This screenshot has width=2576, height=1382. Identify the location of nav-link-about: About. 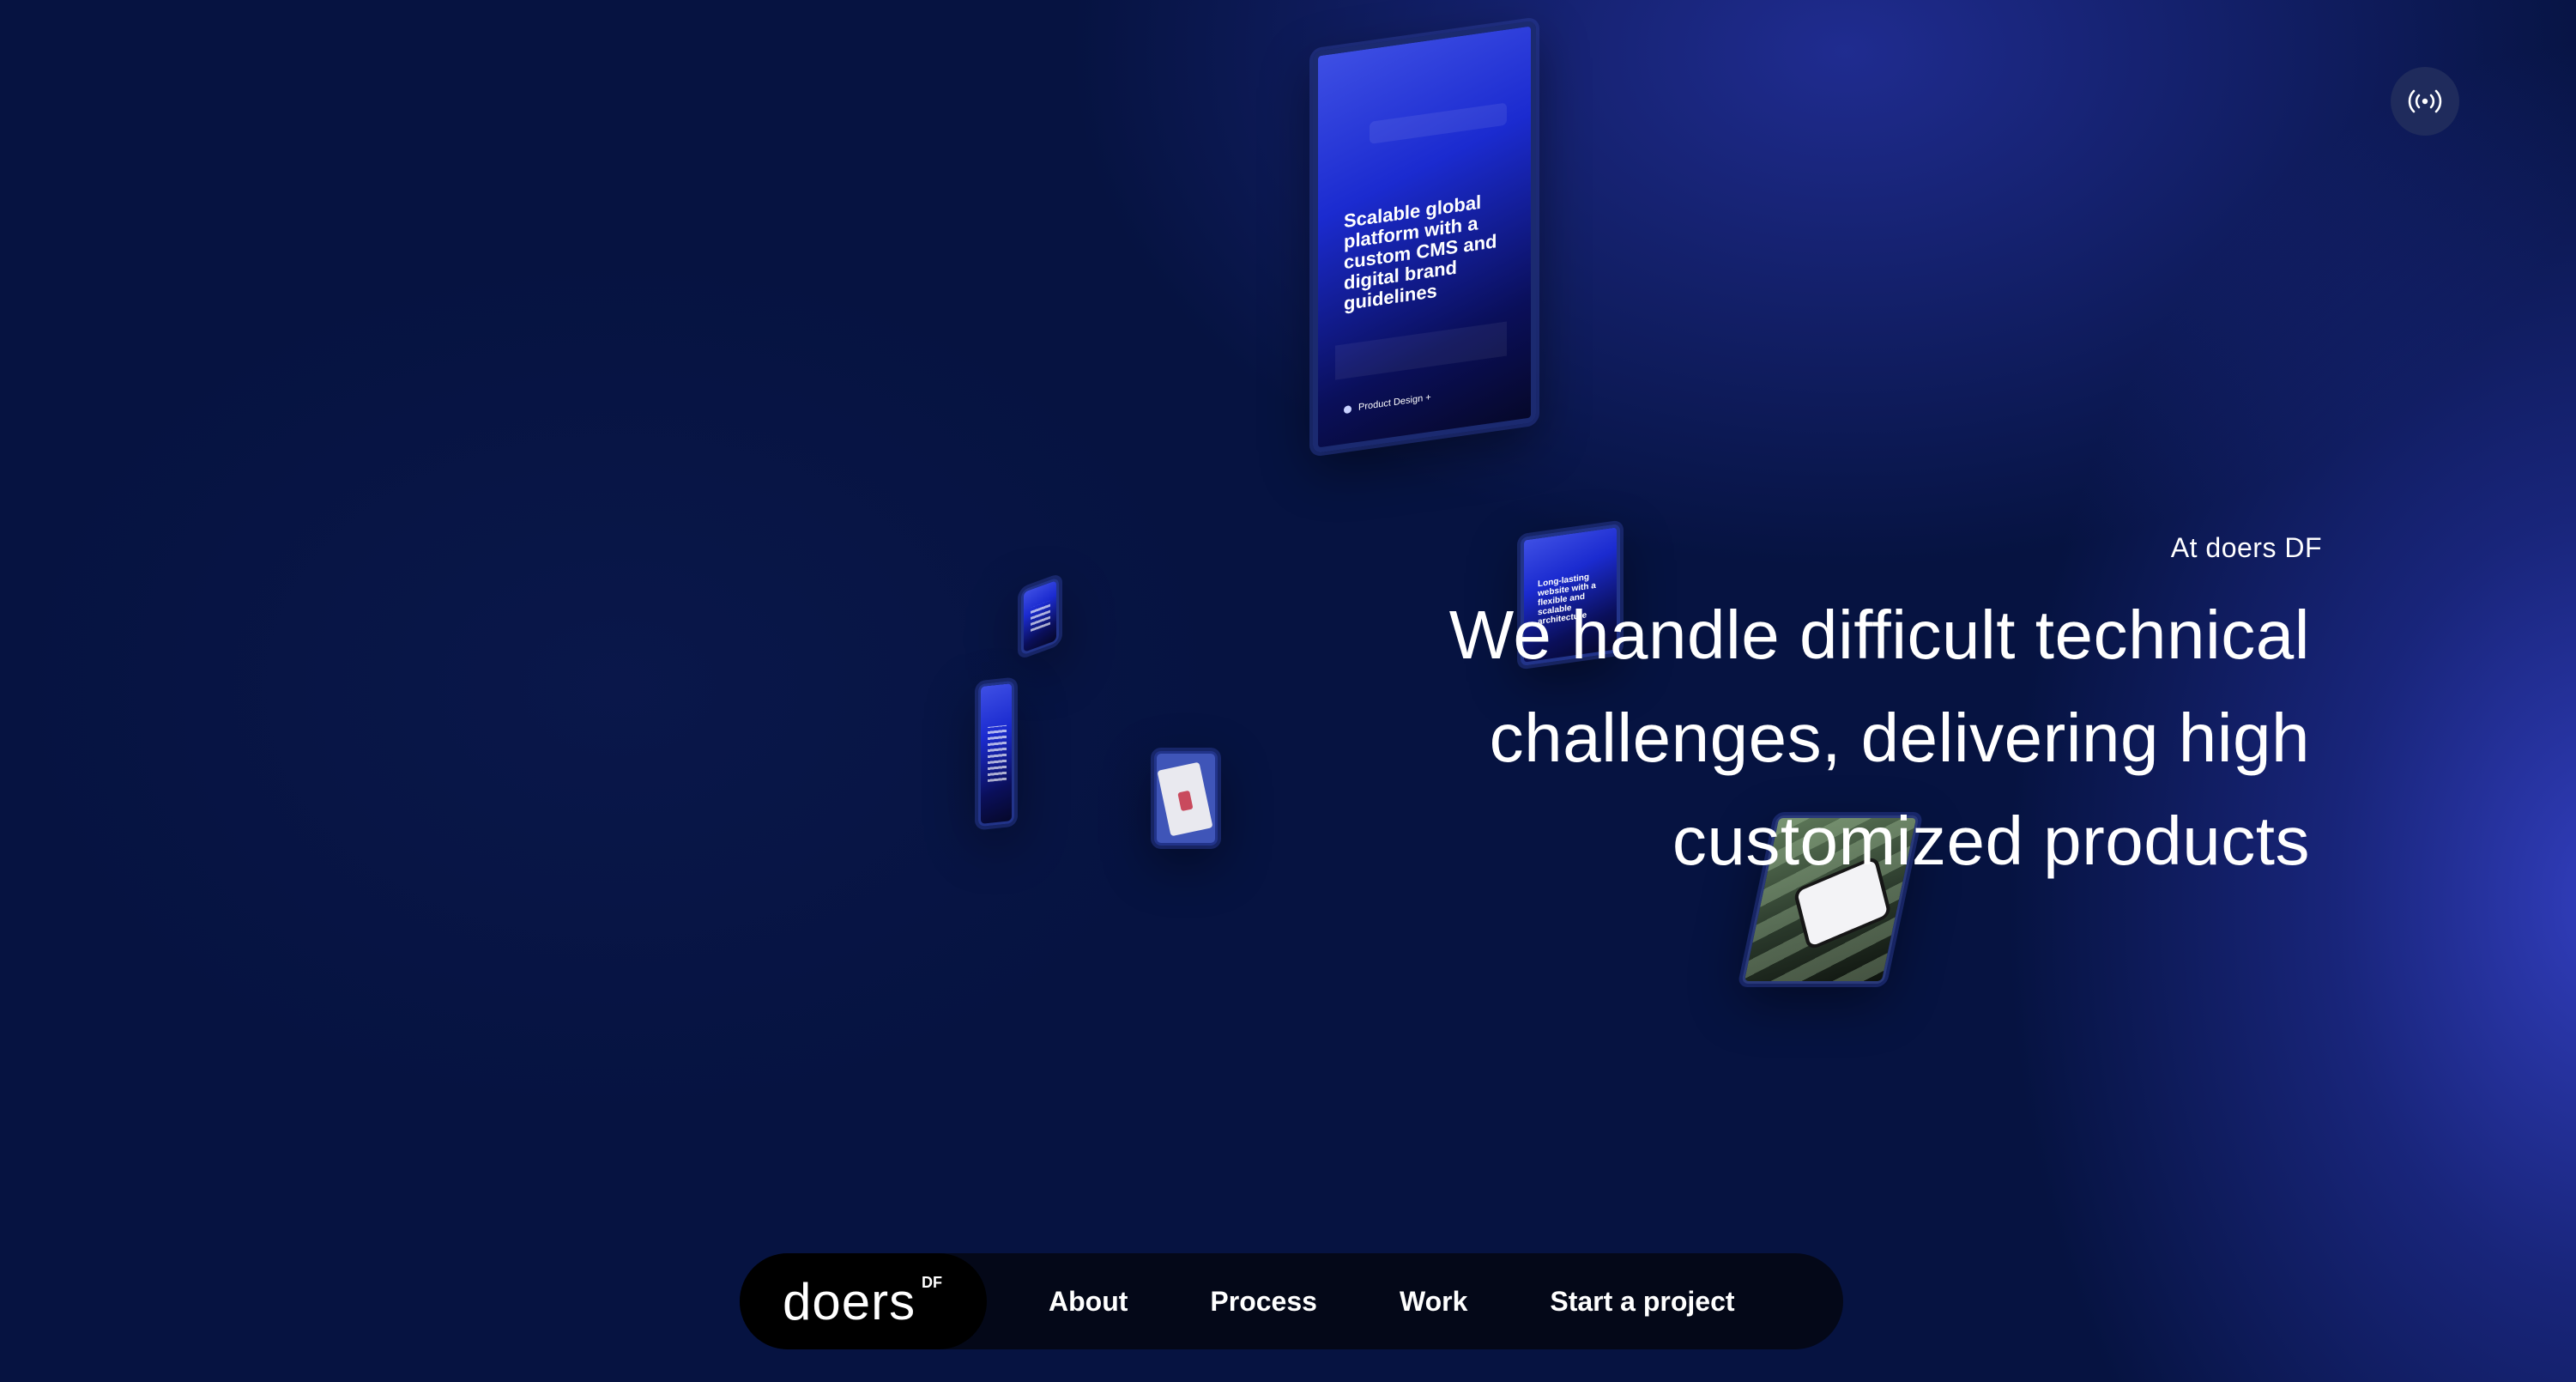
(1088, 1302).